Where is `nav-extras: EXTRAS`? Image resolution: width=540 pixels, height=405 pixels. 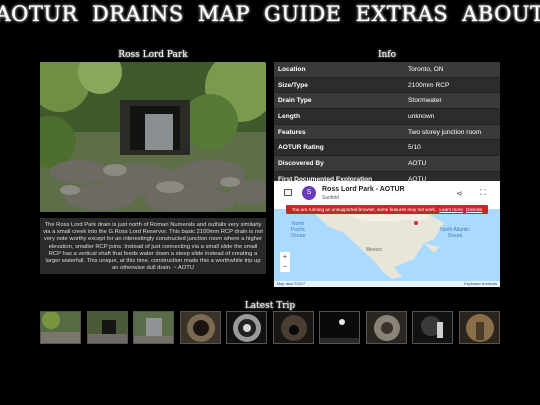 nav-extras: EXTRAS is located at coordinates (401, 17).